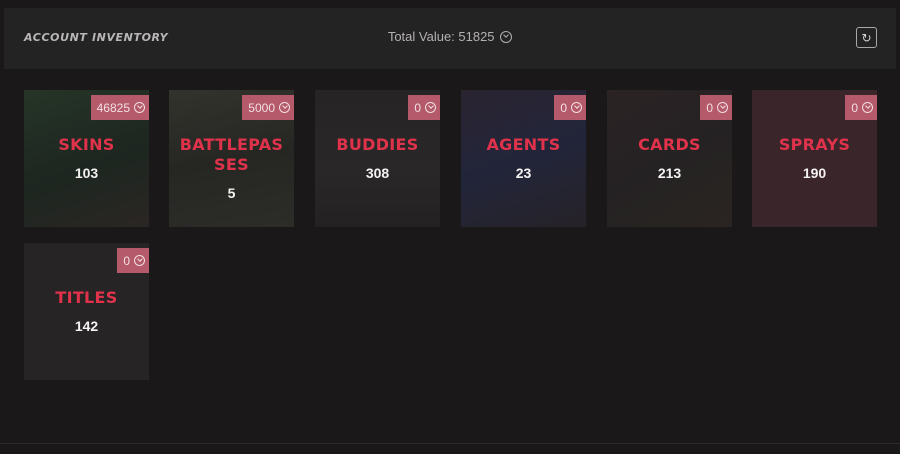 Image resolution: width=900 pixels, height=454 pixels. What do you see at coordinates (86, 144) in the screenshot?
I see `category-label: SKINS` at bounding box center [86, 144].